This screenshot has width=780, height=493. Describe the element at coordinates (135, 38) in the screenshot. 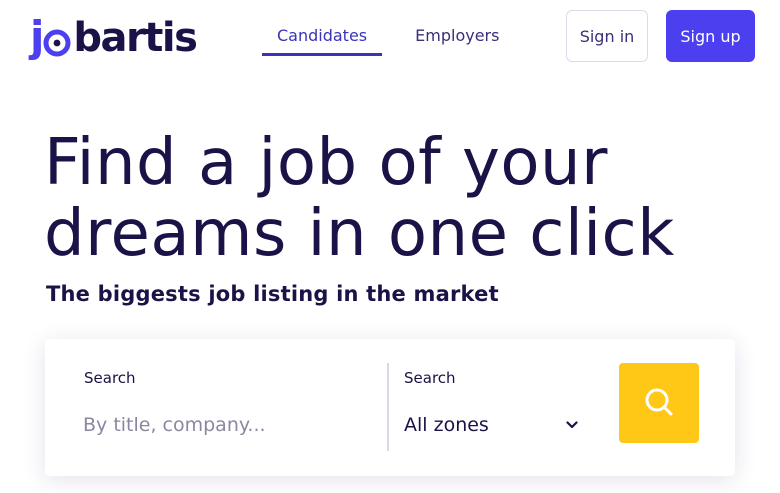

I see `logo-text: bartis` at that location.